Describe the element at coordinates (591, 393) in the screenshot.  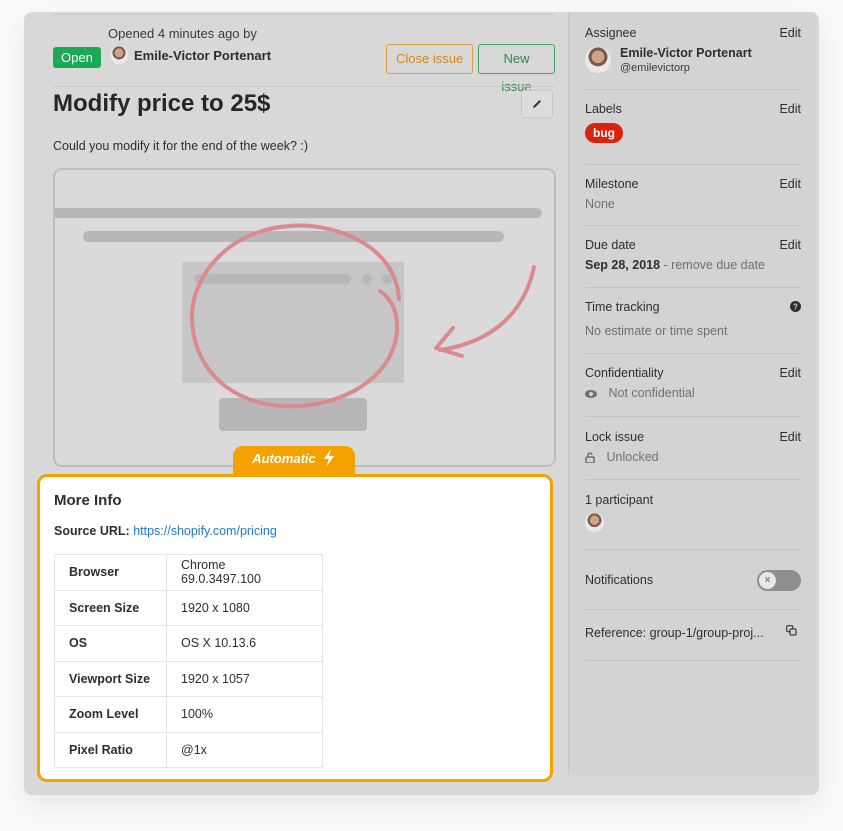
I see `eye-icon` at that location.